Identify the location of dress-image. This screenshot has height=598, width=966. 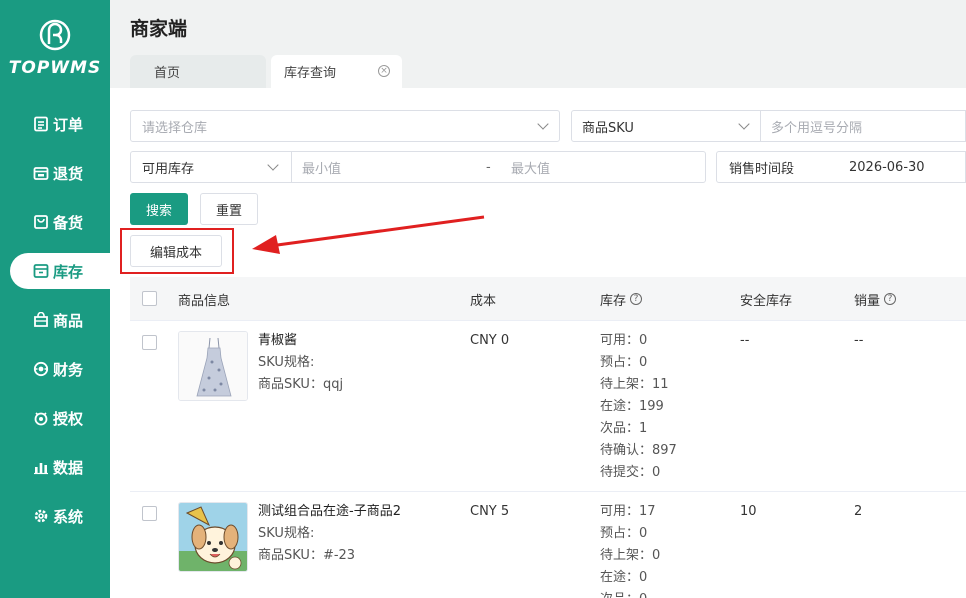
(213, 366).